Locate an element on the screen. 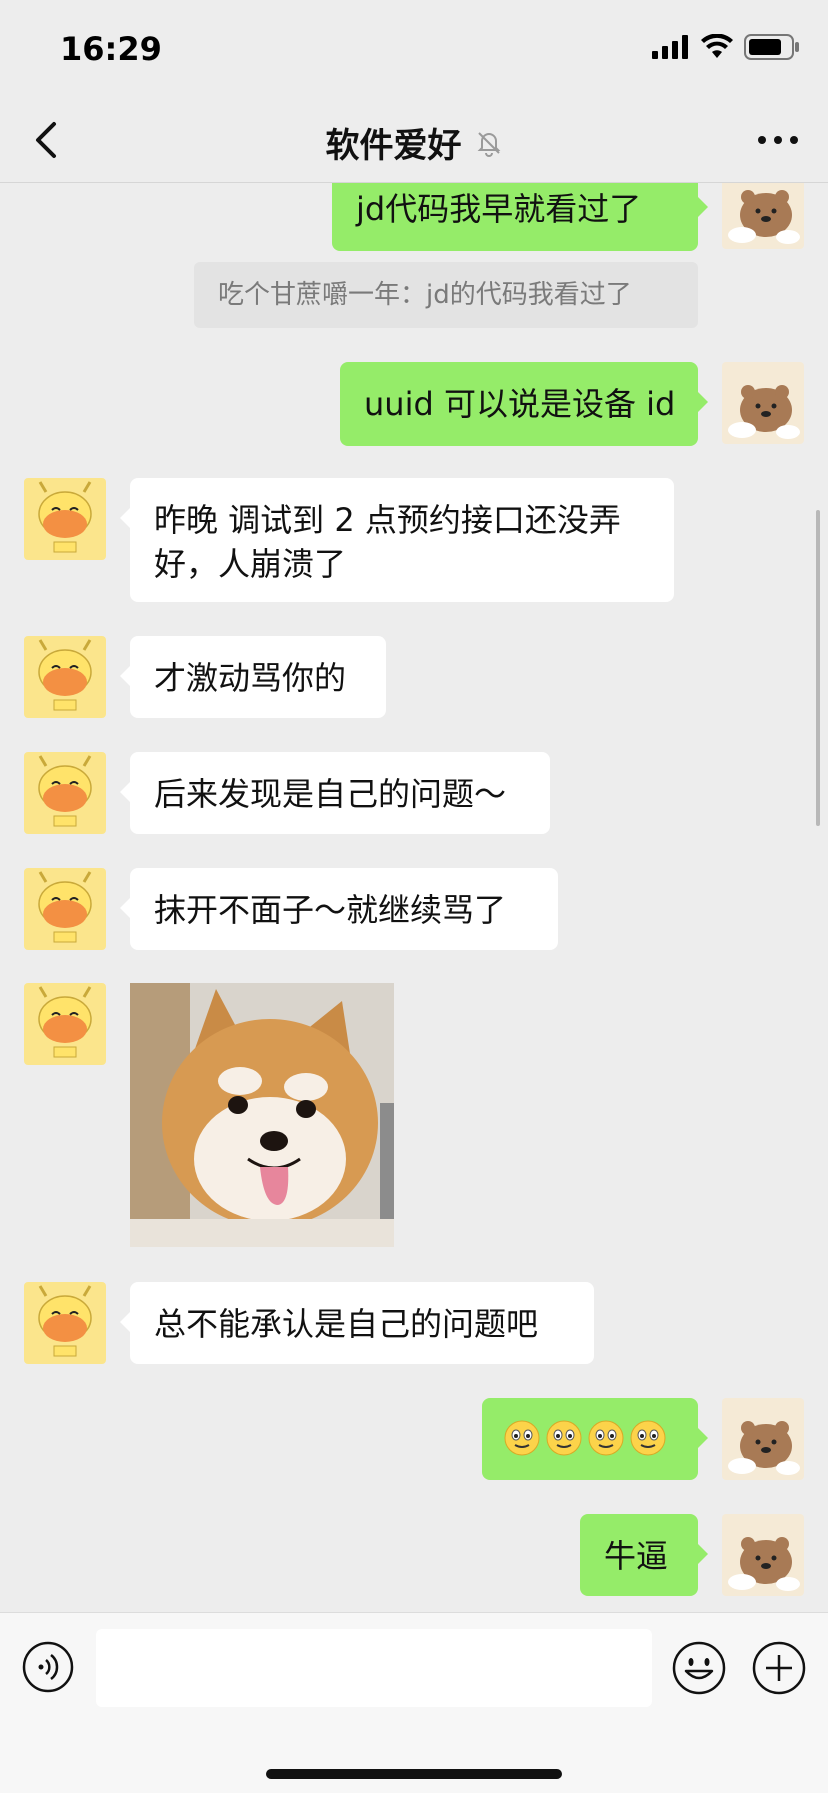 This screenshot has width=828, height=1793. message-bubble-other: 昨晚 调试到 2 点预约接口还没弄 好，人崩溃了 is located at coordinates (397, 540).